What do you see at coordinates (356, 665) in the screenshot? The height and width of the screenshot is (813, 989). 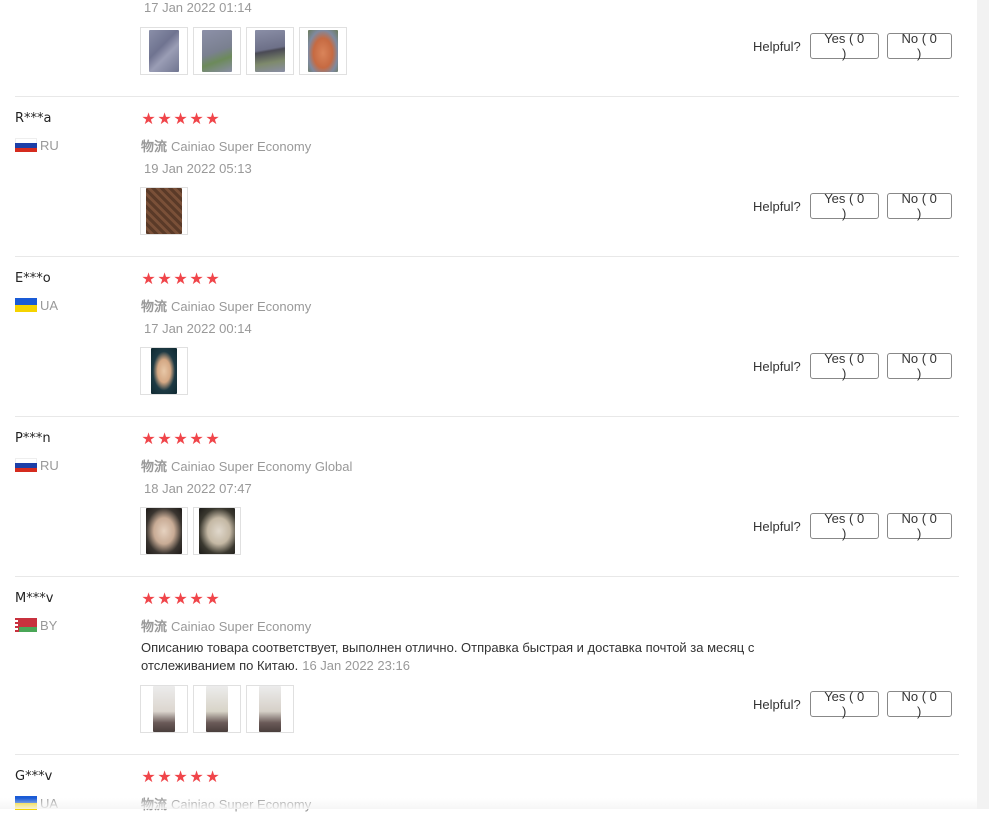 I see `review-date: 16 Jan 2022 23:16` at bounding box center [356, 665].